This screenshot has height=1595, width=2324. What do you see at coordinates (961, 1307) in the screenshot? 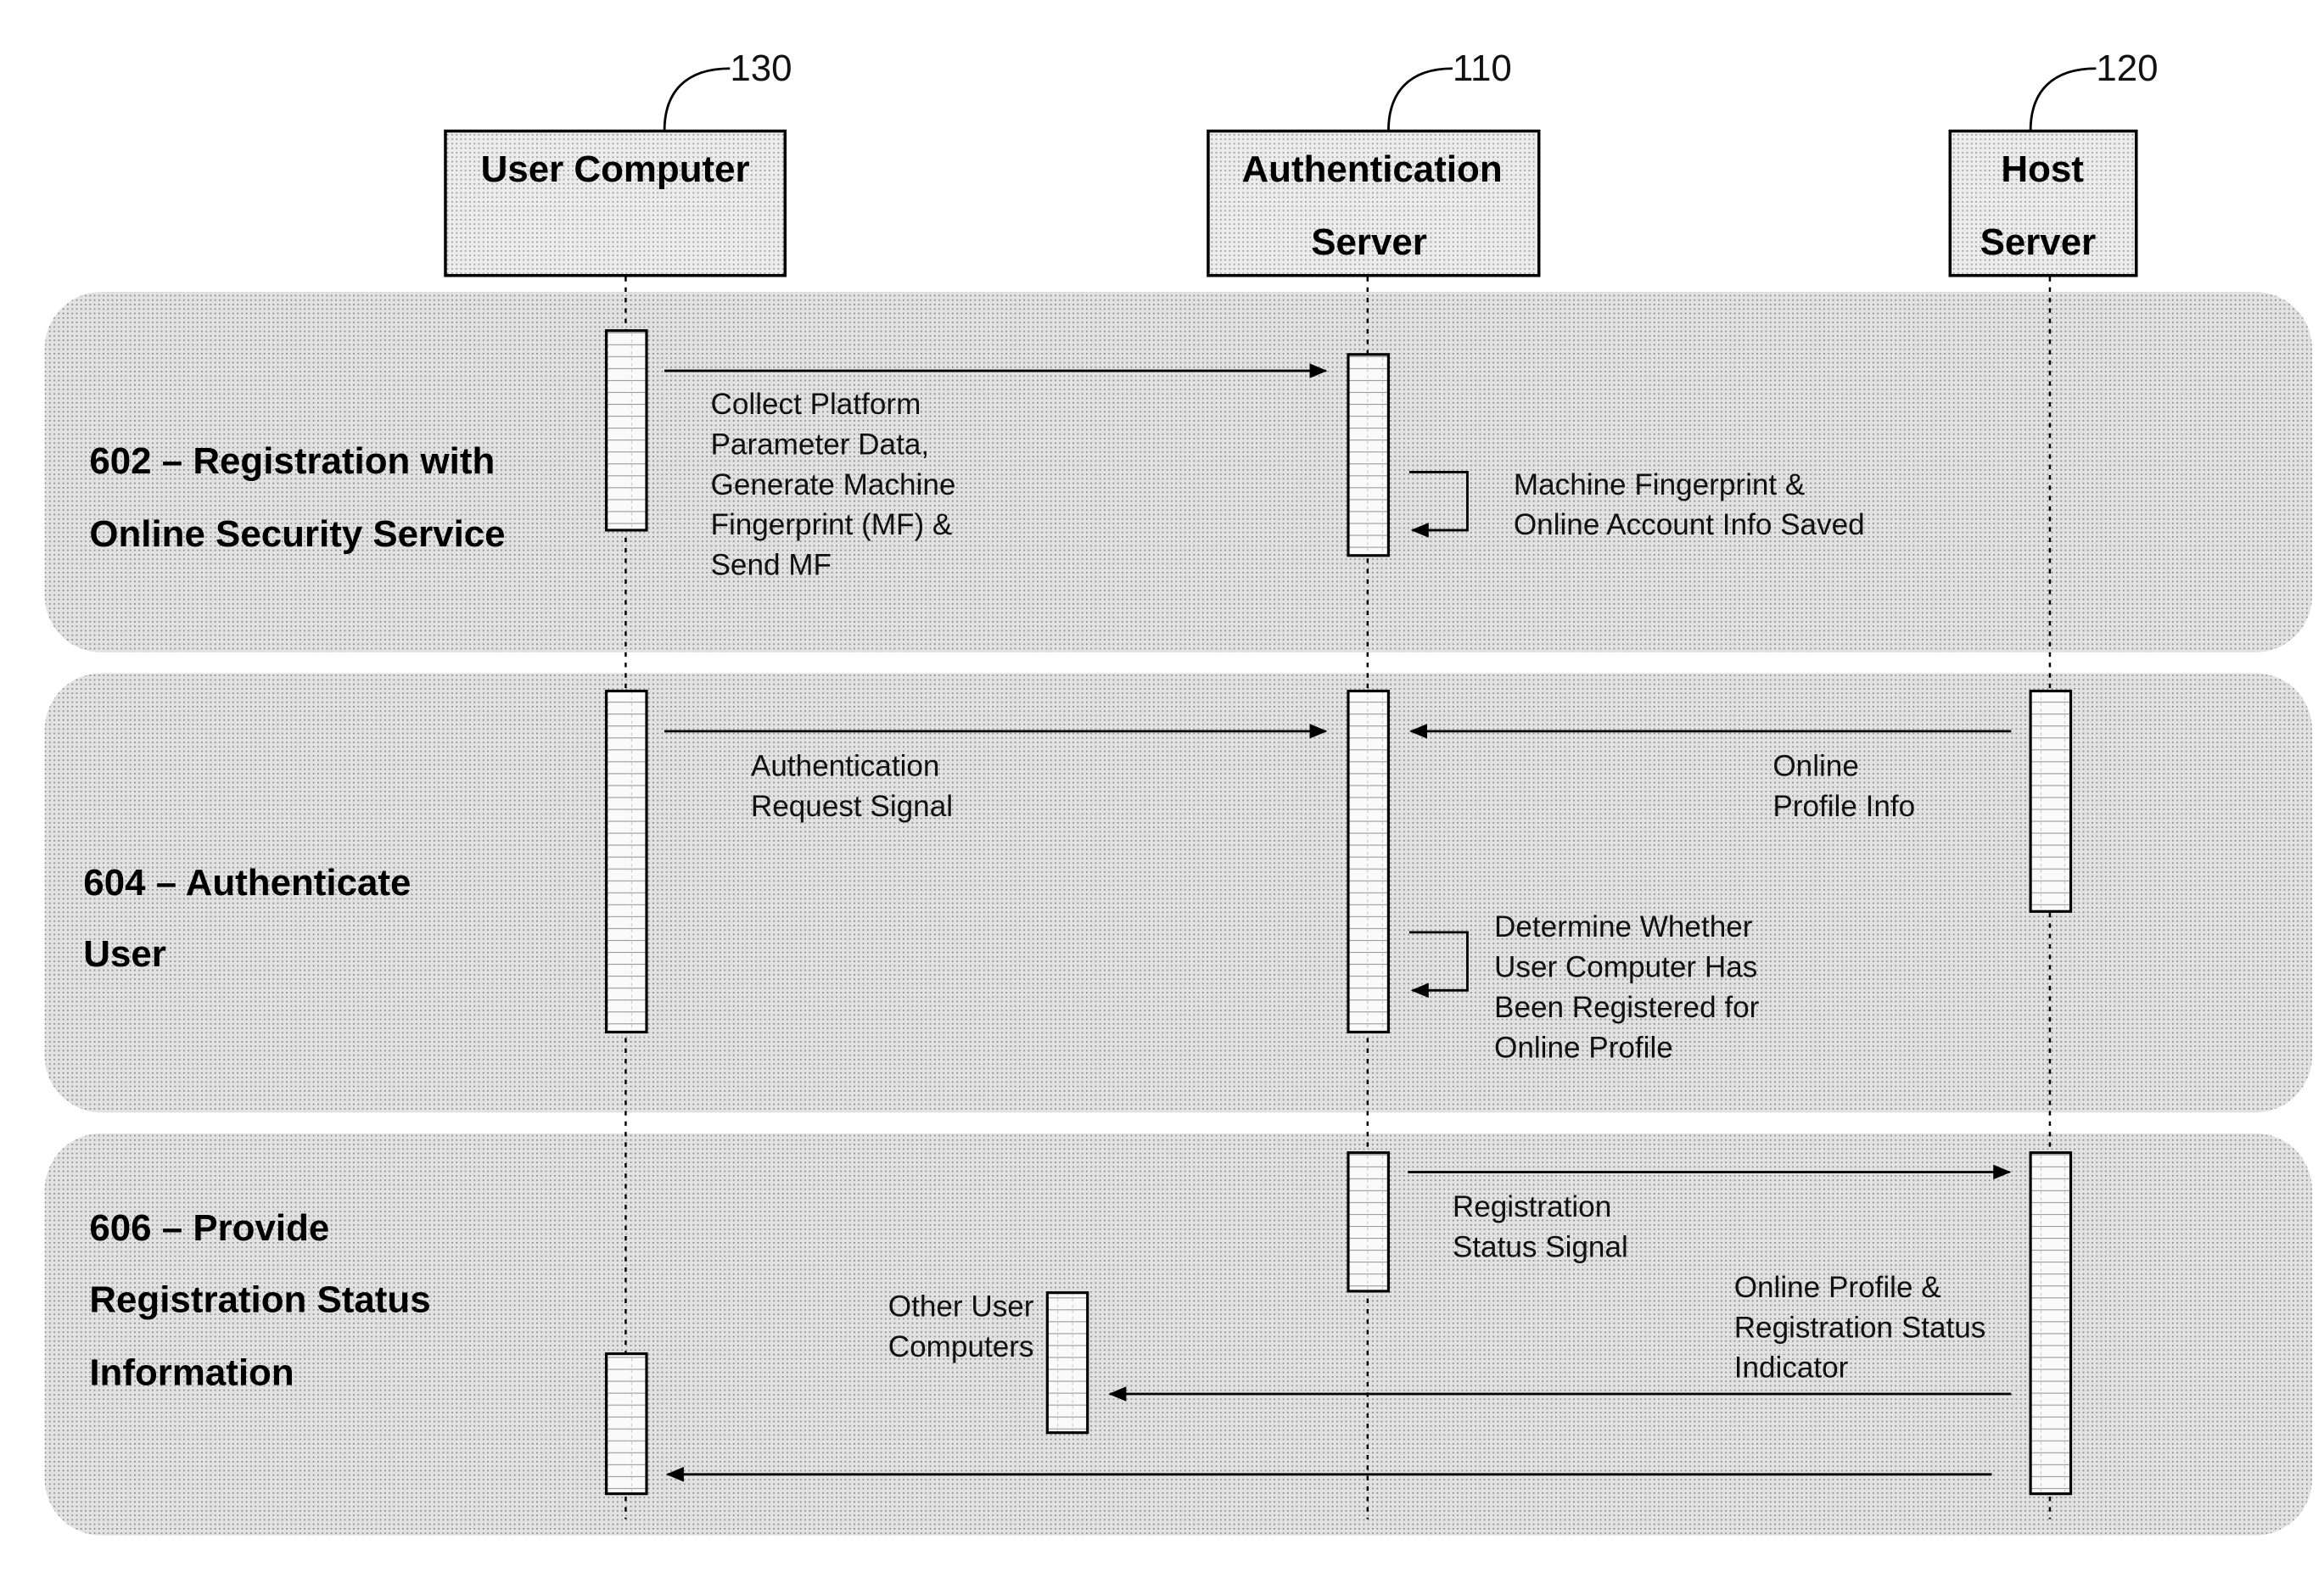
I see `svg-text: Other User` at bounding box center [961, 1307].